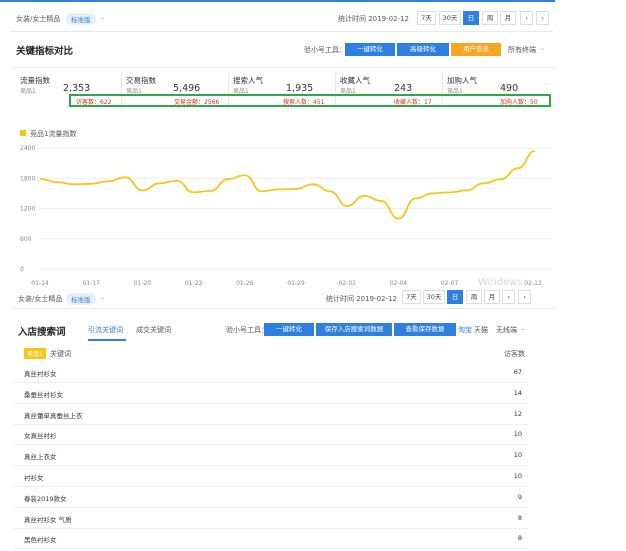 This screenshot has width=626, height=551. What do you see at coordinates (77, 88) in the screenshot?
I see `metric-value: 2,353` at bounding box center [77, 88].